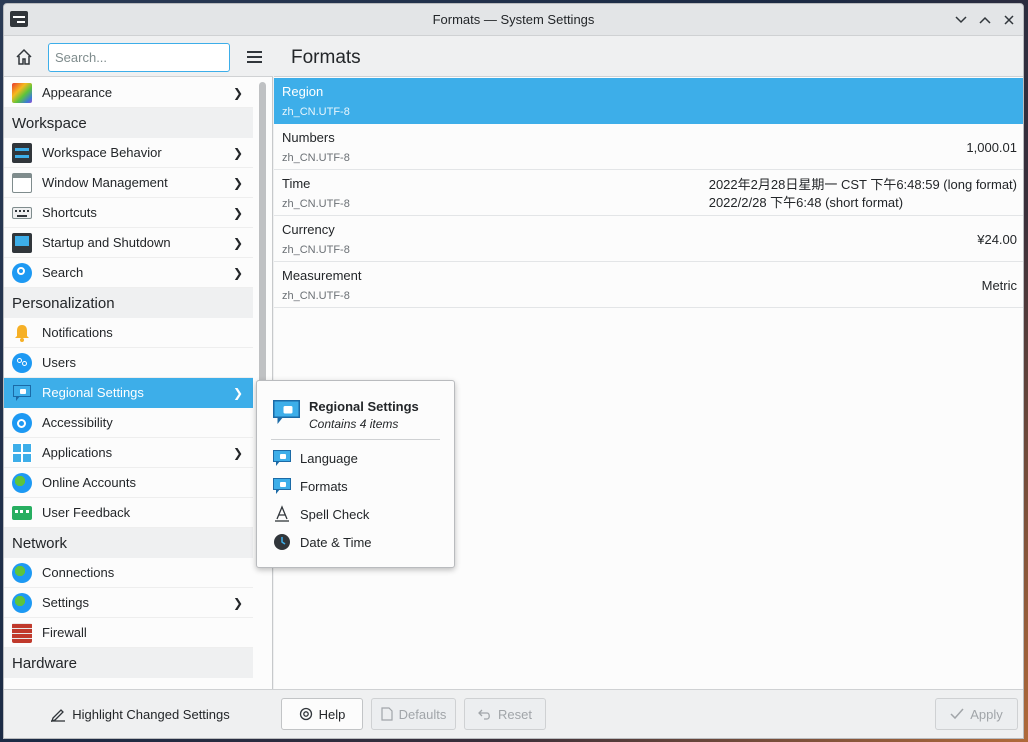  Describe the element at coordinates (22, 333) in the screenshot. I see `bell-icon` at that location.